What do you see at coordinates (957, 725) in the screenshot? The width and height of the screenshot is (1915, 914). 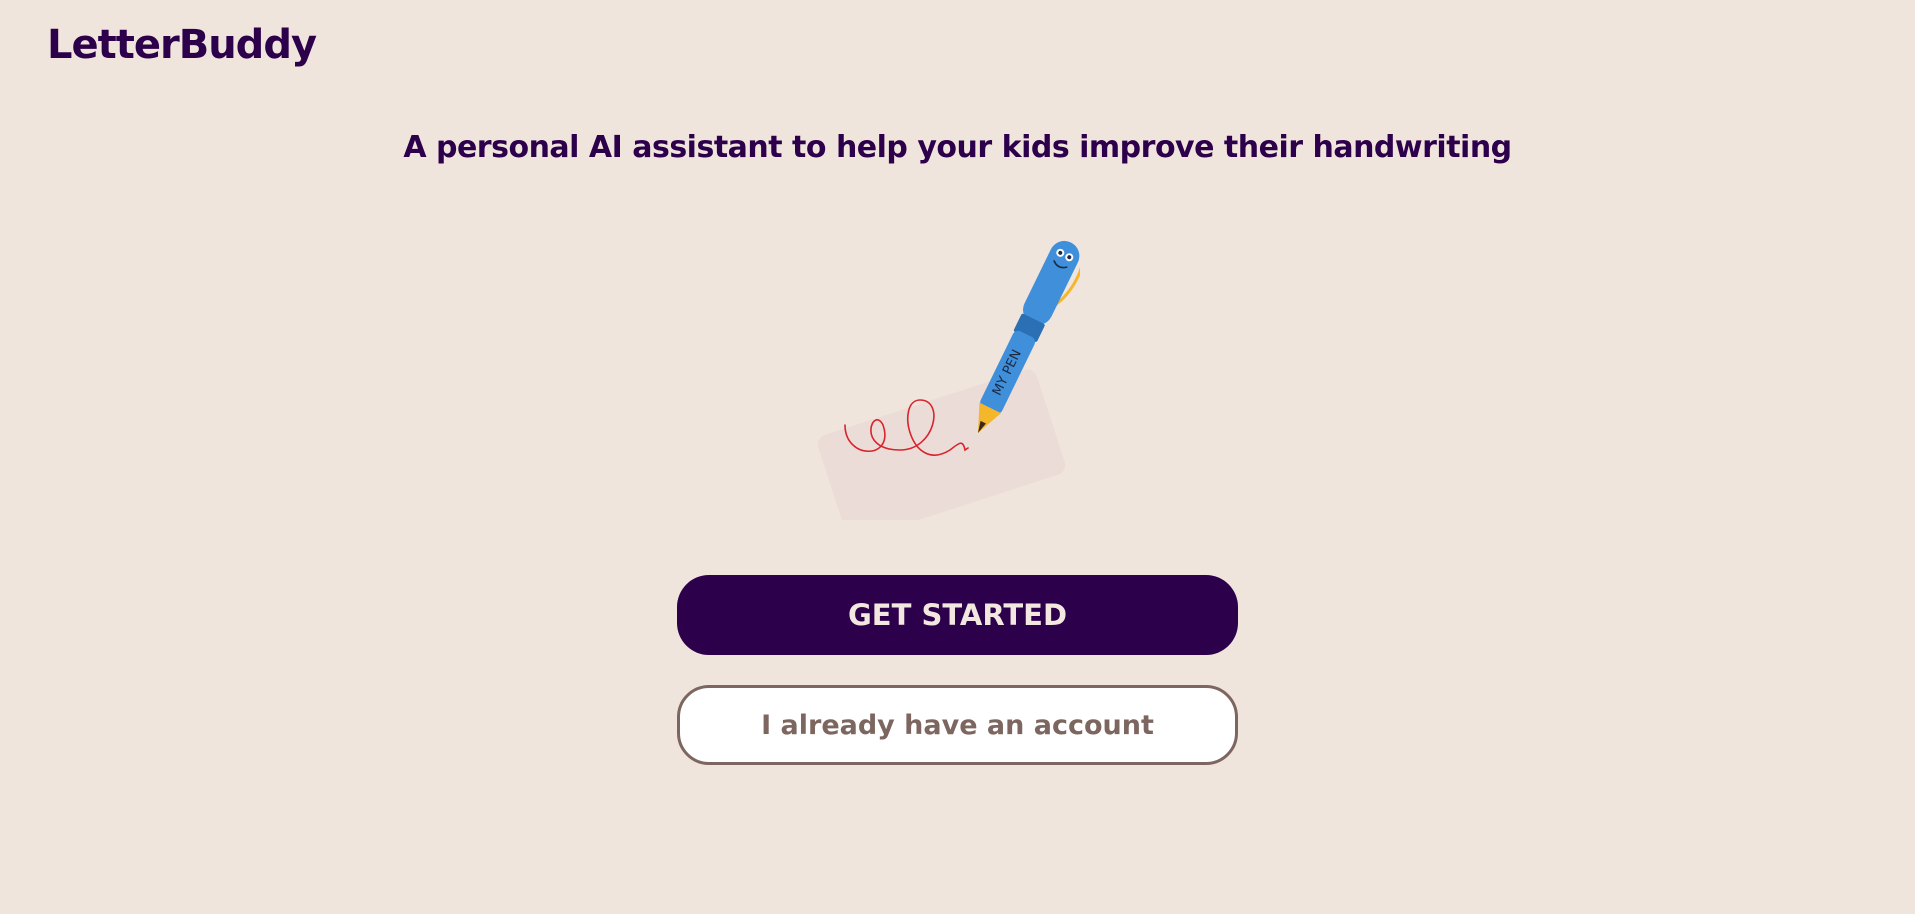 I see `existing-account-button: I already have an account` at bounding box center [957, 725].